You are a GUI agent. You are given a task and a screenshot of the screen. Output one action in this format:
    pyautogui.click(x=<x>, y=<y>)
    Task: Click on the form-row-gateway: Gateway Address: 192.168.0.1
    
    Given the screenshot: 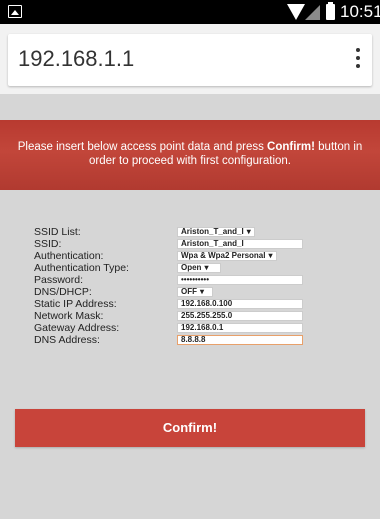 What is the action you would take?
    pyautogui.click(x=184, y=328)
    